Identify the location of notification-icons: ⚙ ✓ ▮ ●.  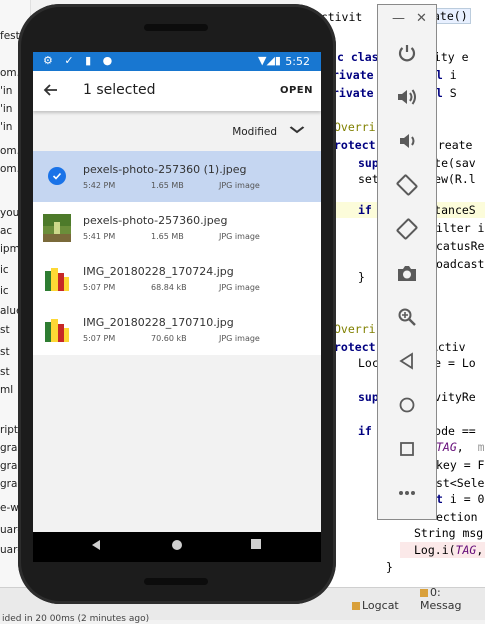
(80, 60).